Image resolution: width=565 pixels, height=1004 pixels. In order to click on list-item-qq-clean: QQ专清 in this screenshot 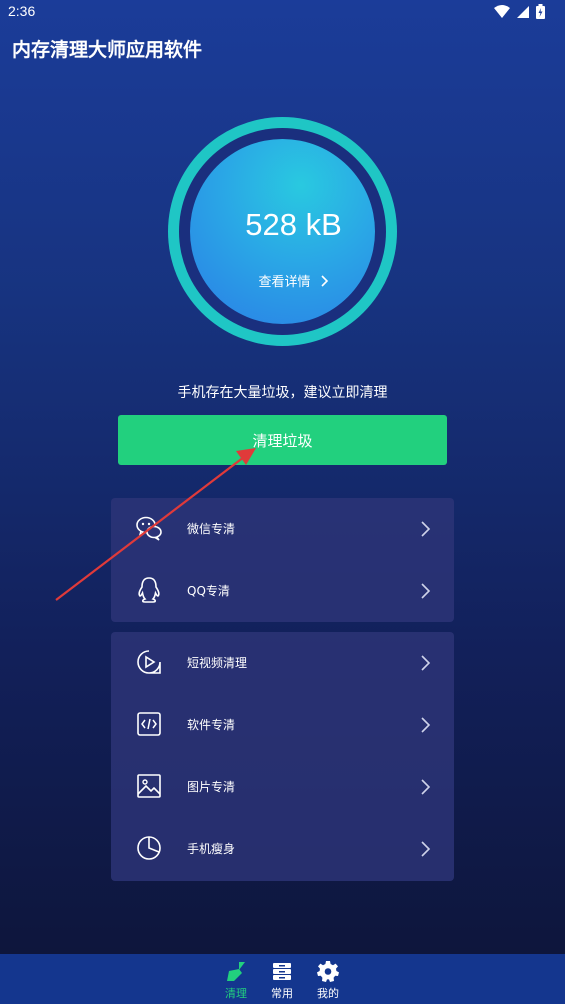, I will do `click(282, 591)`.